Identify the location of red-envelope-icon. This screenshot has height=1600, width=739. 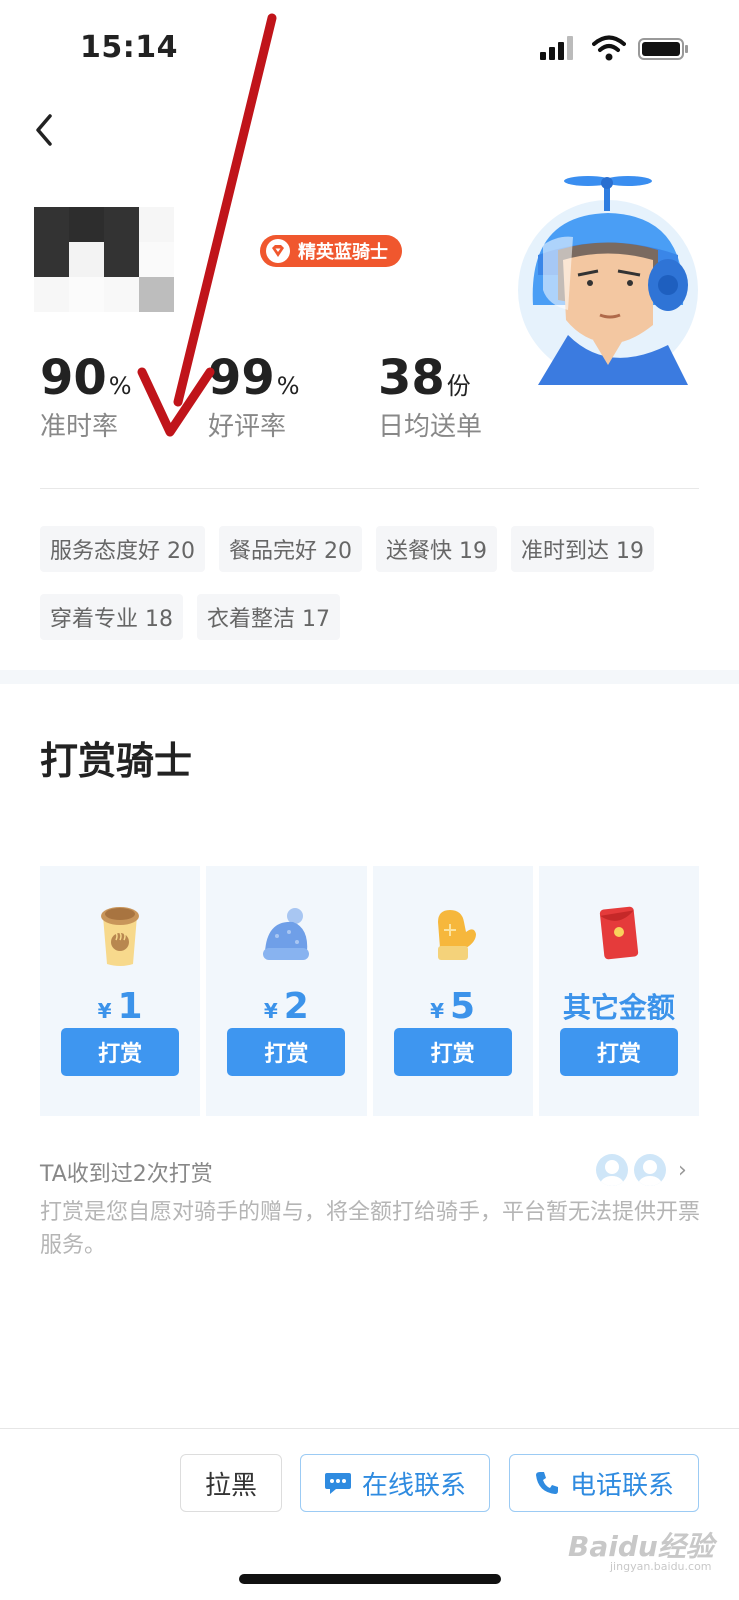
(618, 933).